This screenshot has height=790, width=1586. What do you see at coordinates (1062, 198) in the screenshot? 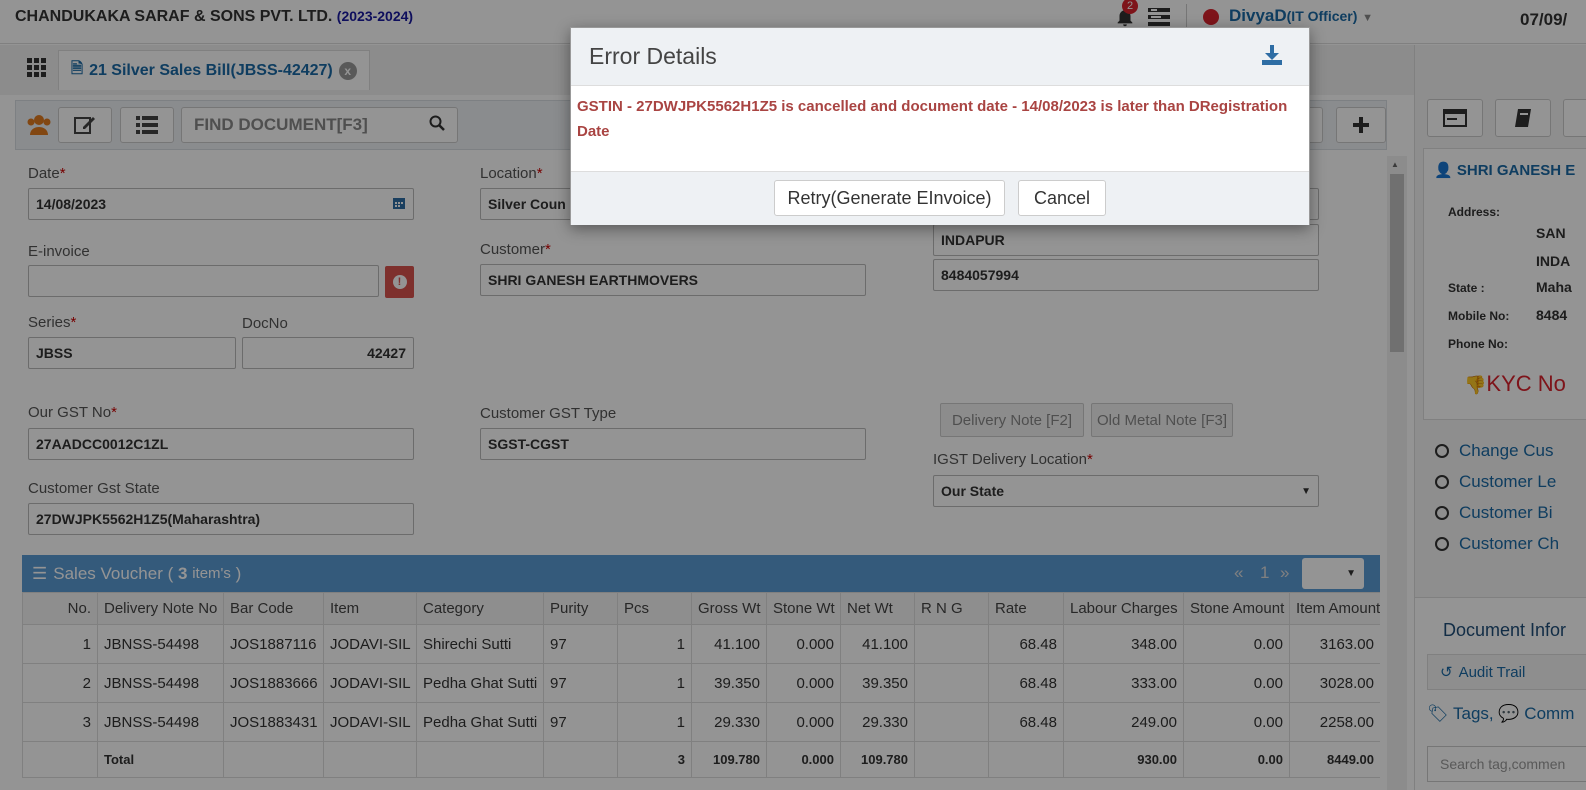
I see `cancel-button: Cancel` at bounding box center [1062, 198].